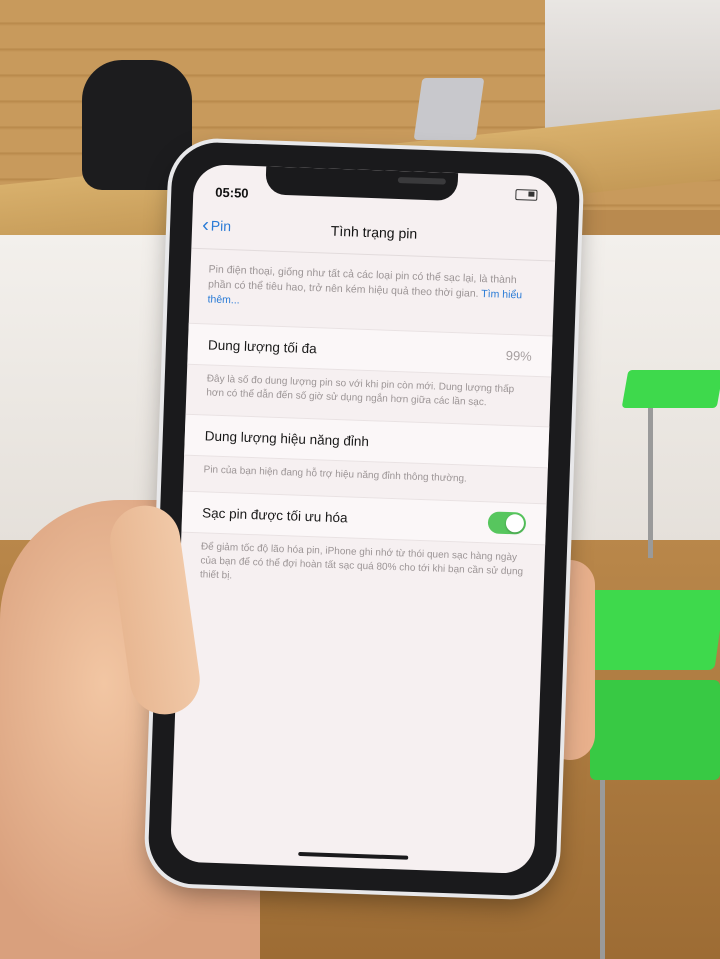 The image size is (720, 959). Describe the element at coordinates (519, 355) in the screenshot. I see `max-capacity-value: 99%` at that location.